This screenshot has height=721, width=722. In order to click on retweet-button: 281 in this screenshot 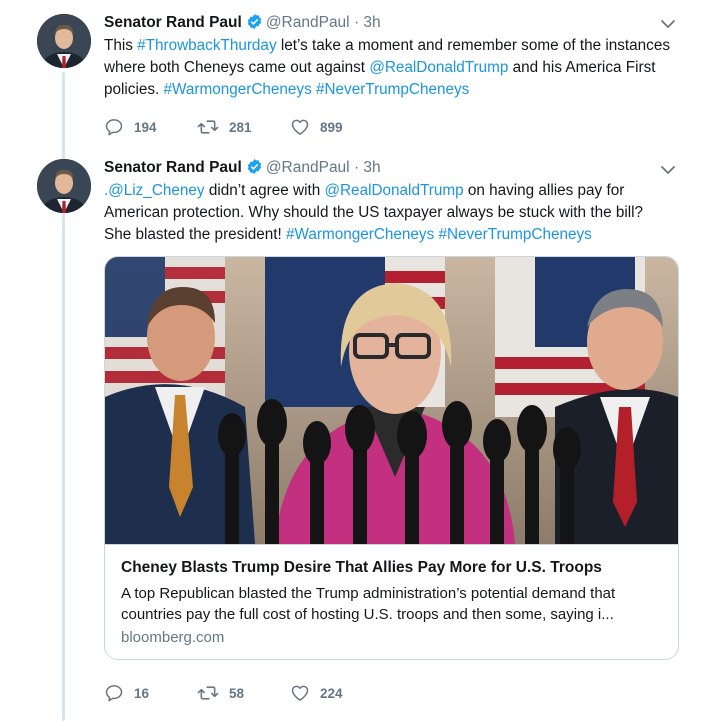, I will do `click(243, 127)`.